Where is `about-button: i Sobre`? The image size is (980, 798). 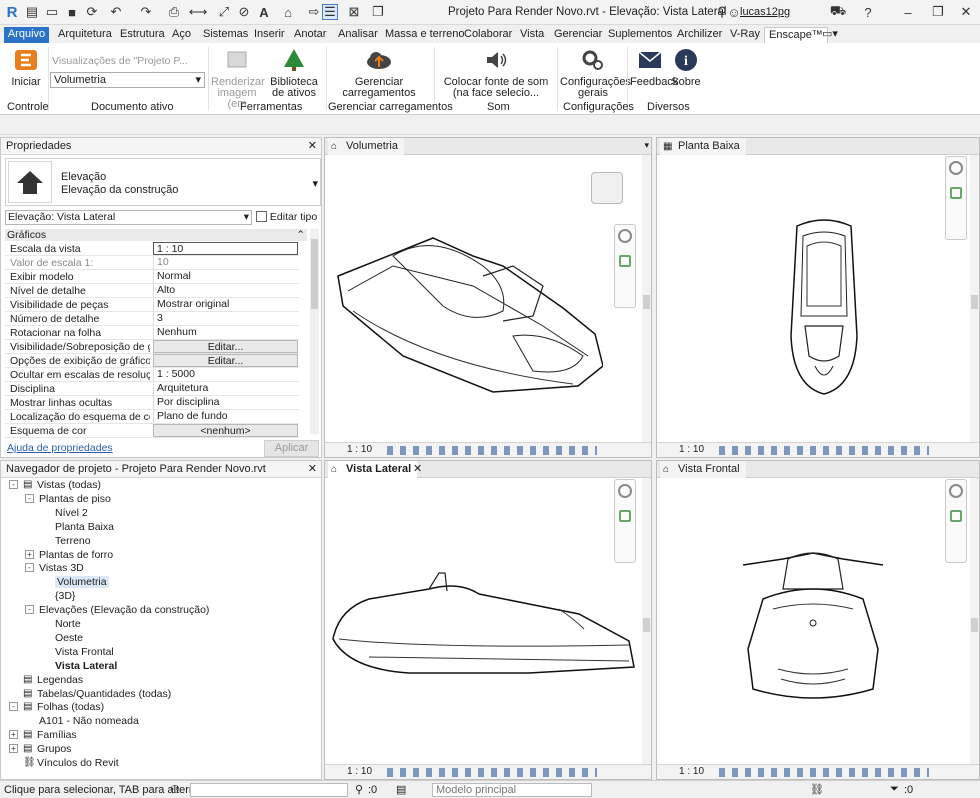 about-button: i Sobre is located at coordinates (686, 67).